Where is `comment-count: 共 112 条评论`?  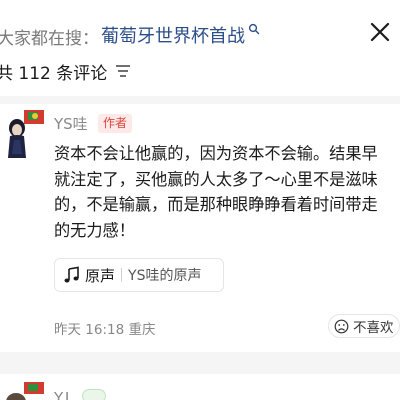
comment-count: 共 112 条评论 is located at coordinates (54, 73).